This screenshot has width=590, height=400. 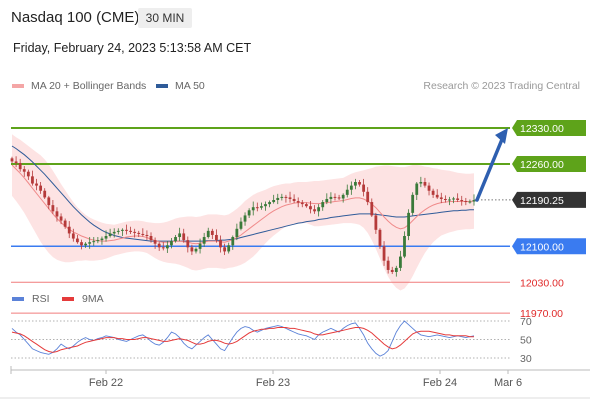 I want to click on level-label-12330.00: 12330.00, so click(x=542, y=129).